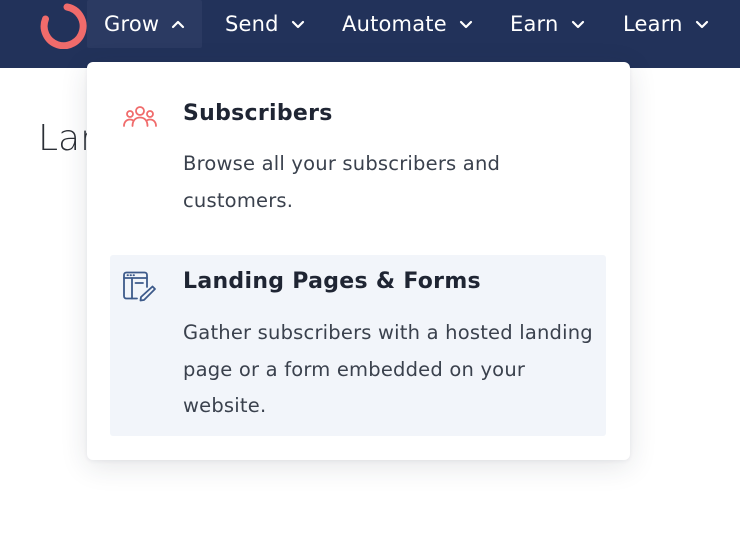 The height and width of the screenshot is (557, 740). I want to click on nav-learn-label: Learn, so click(653, 24).